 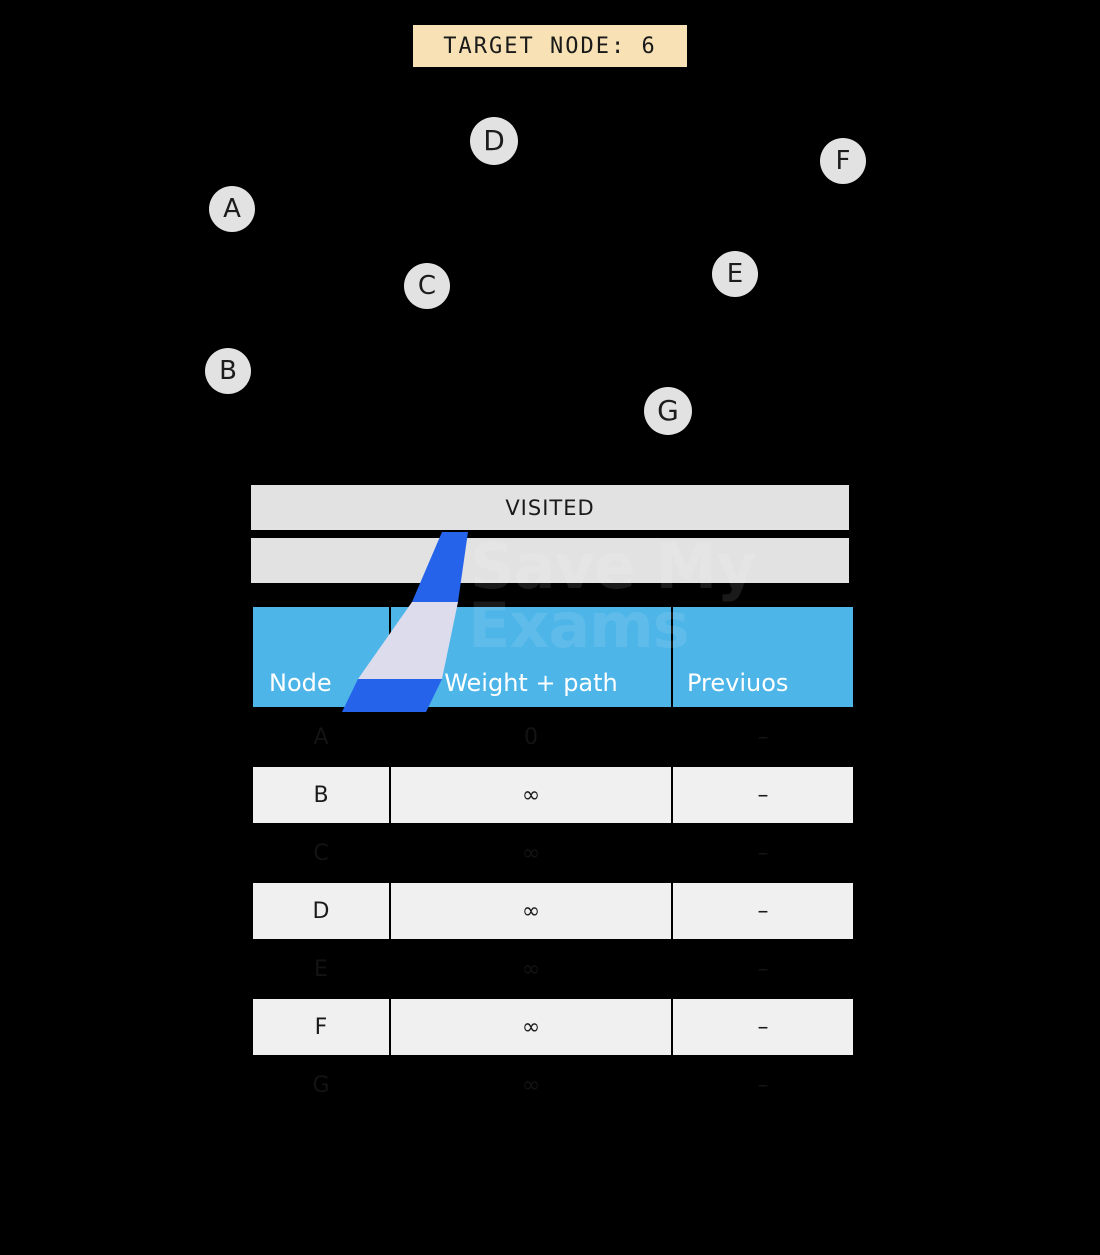 I want to click on table-row: E ∞ –, so click(x=553, y=969).